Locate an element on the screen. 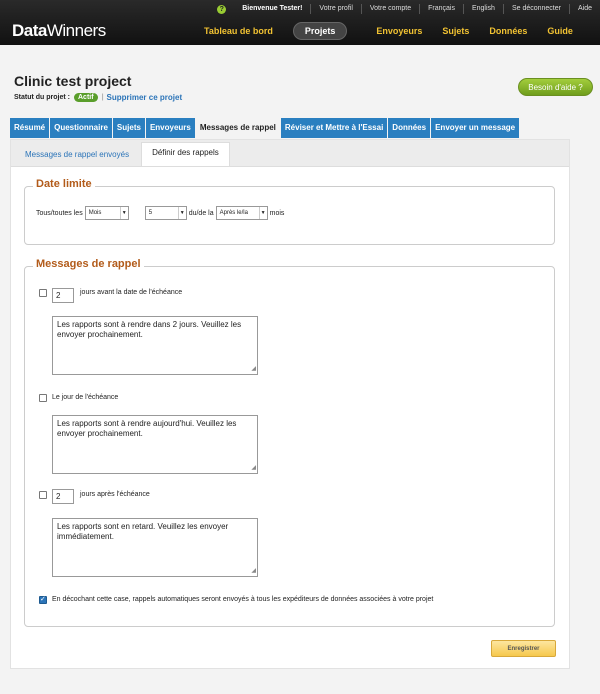 The height and width of the screenshot is (694, 600). on-deadline-checkbox is located at coordinates (43, 398).